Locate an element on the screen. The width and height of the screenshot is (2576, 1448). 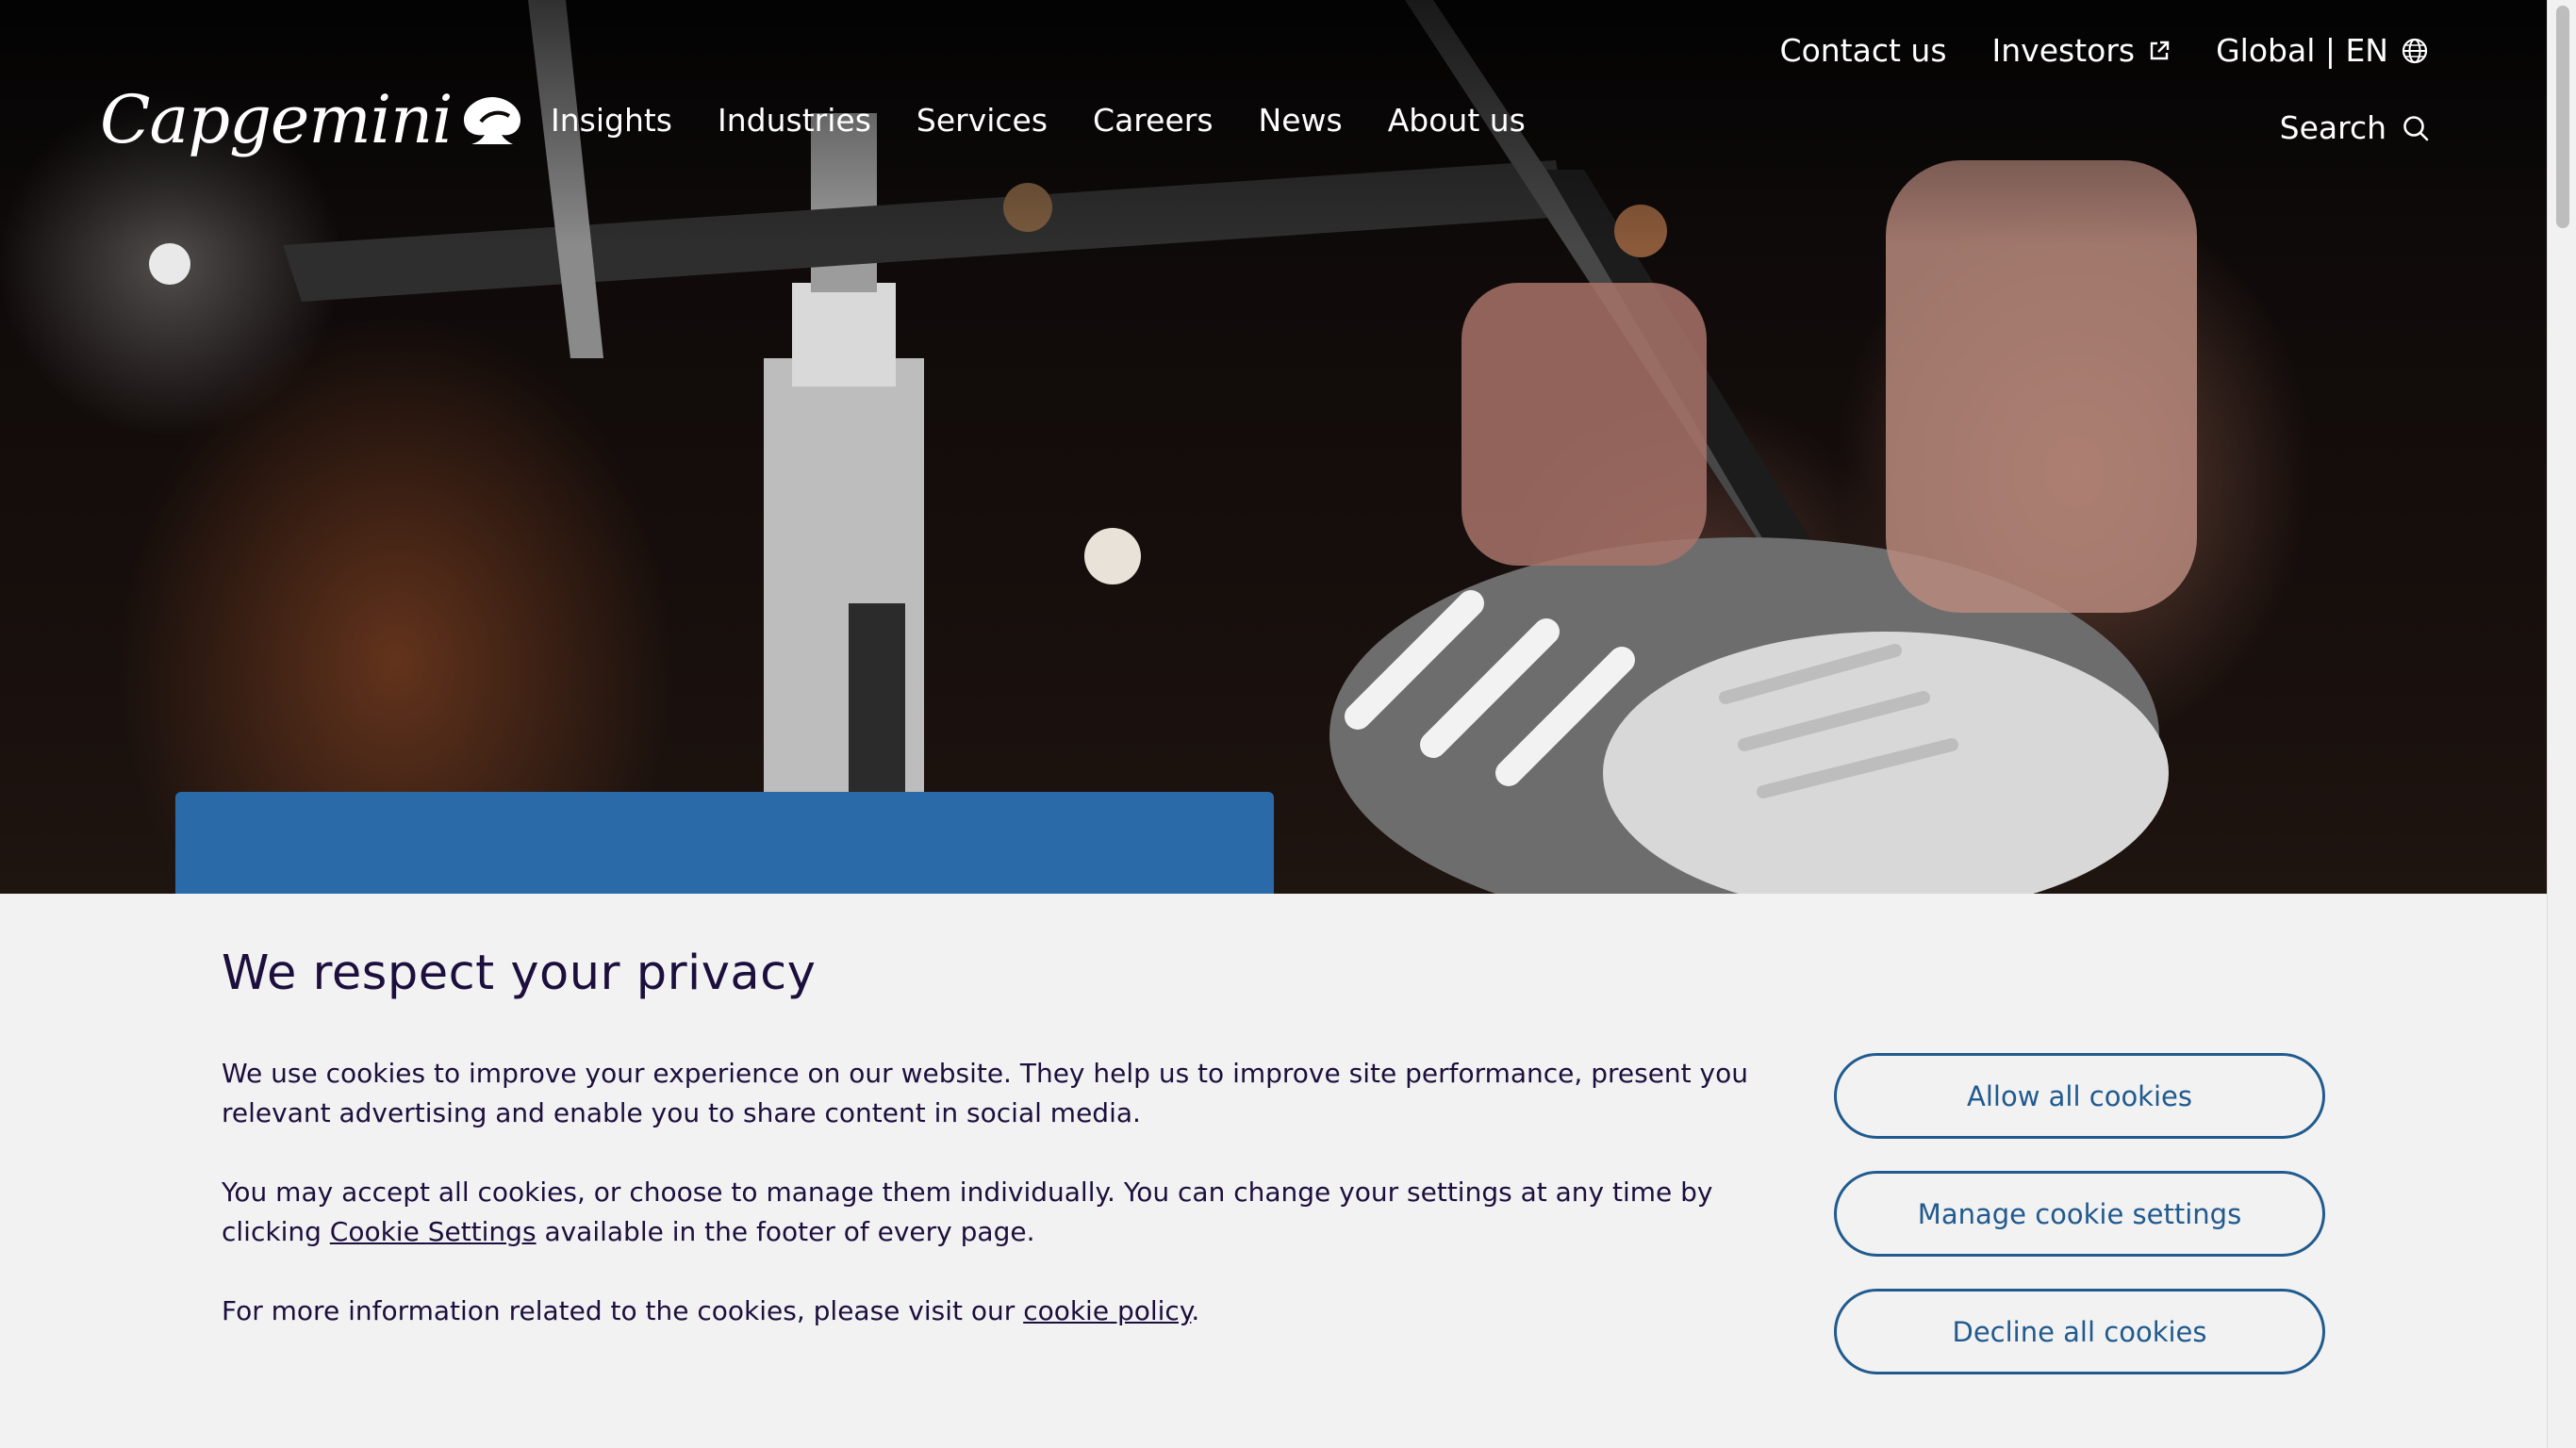
locale-label: Global | EN is located at coordinates (2302, 50).